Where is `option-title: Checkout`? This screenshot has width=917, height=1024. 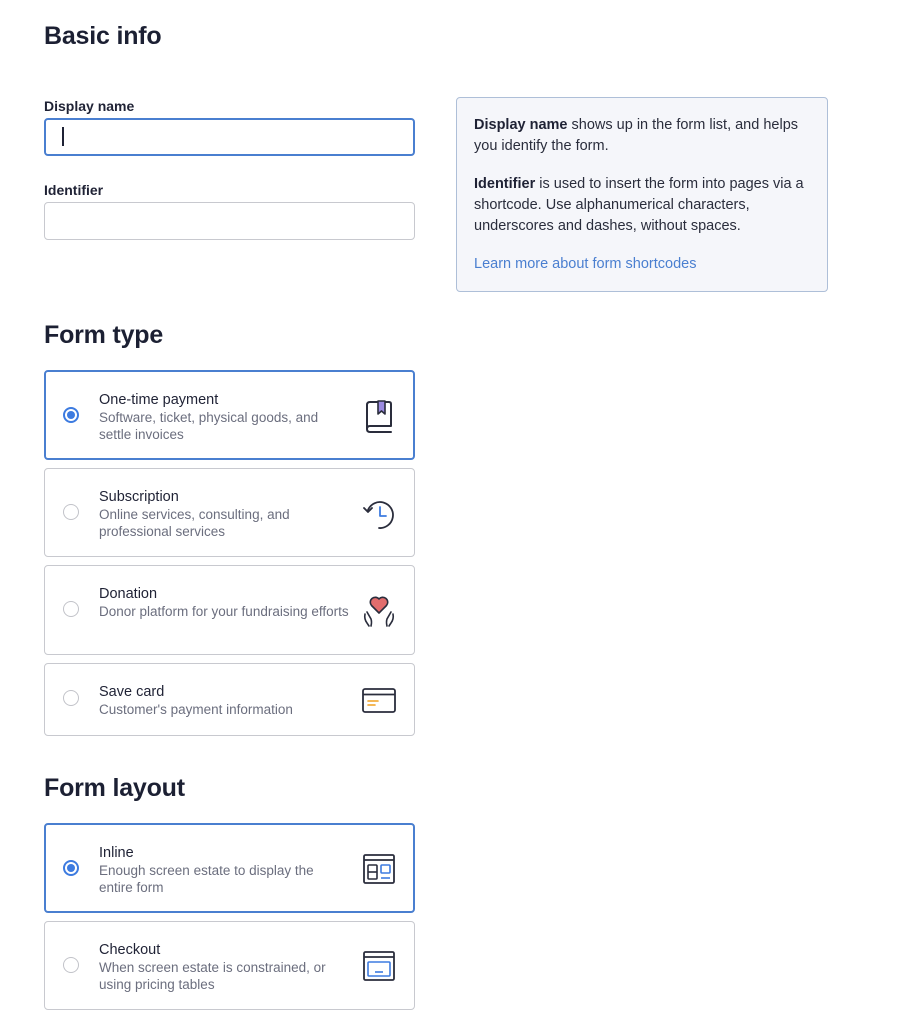 option-title: Checkout is located at coordinates (130, 950).